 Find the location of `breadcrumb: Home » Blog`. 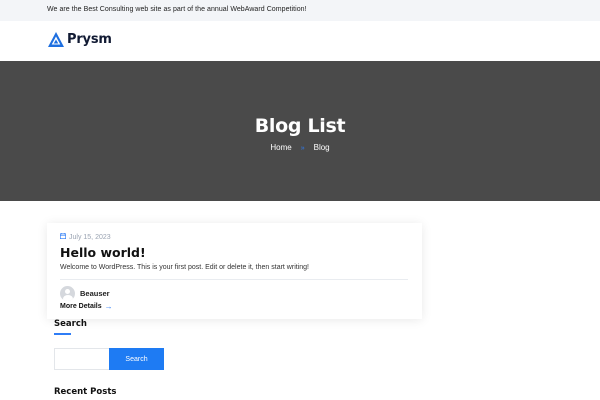

breadcrumb: Home » Blog is located at coordinates (300, 147).